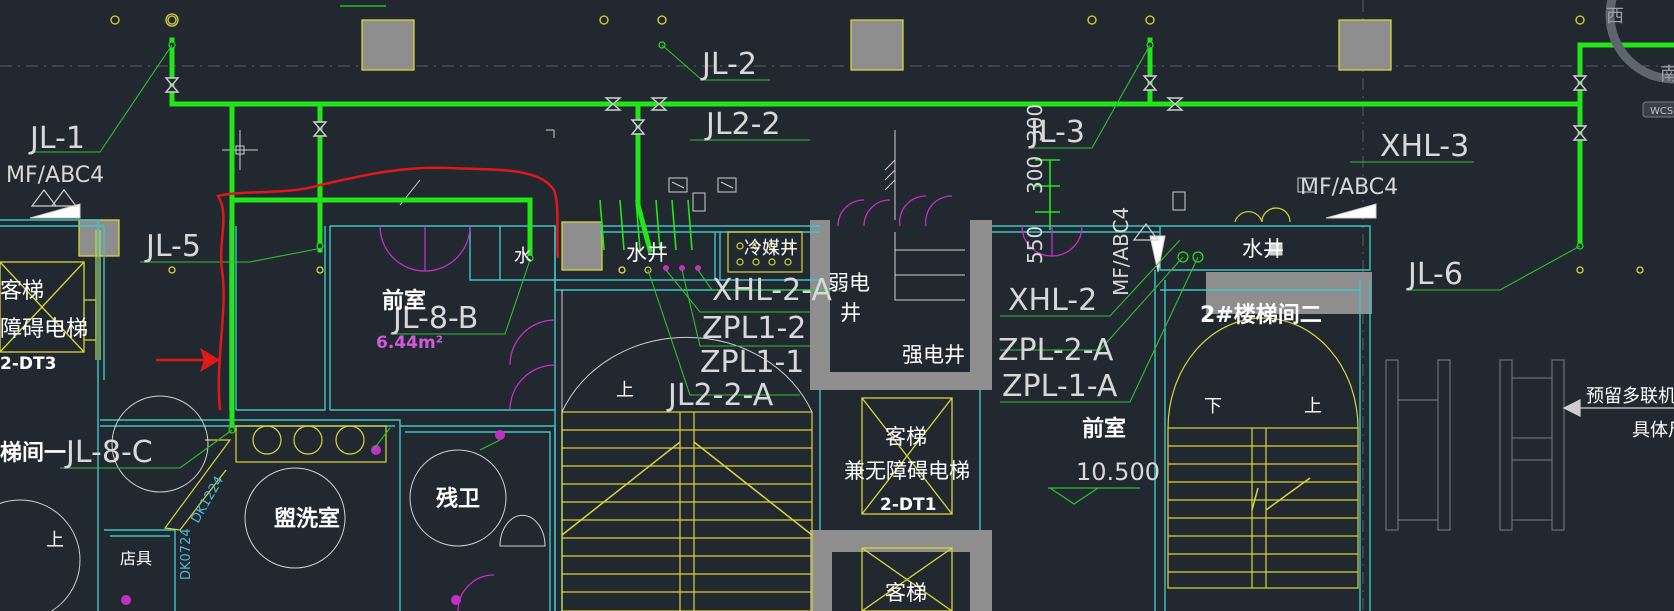  What do you see at coordinates (1615, 16) in the screenshot?
I see `compass-west: 西` at bounding box center [1615, 16].